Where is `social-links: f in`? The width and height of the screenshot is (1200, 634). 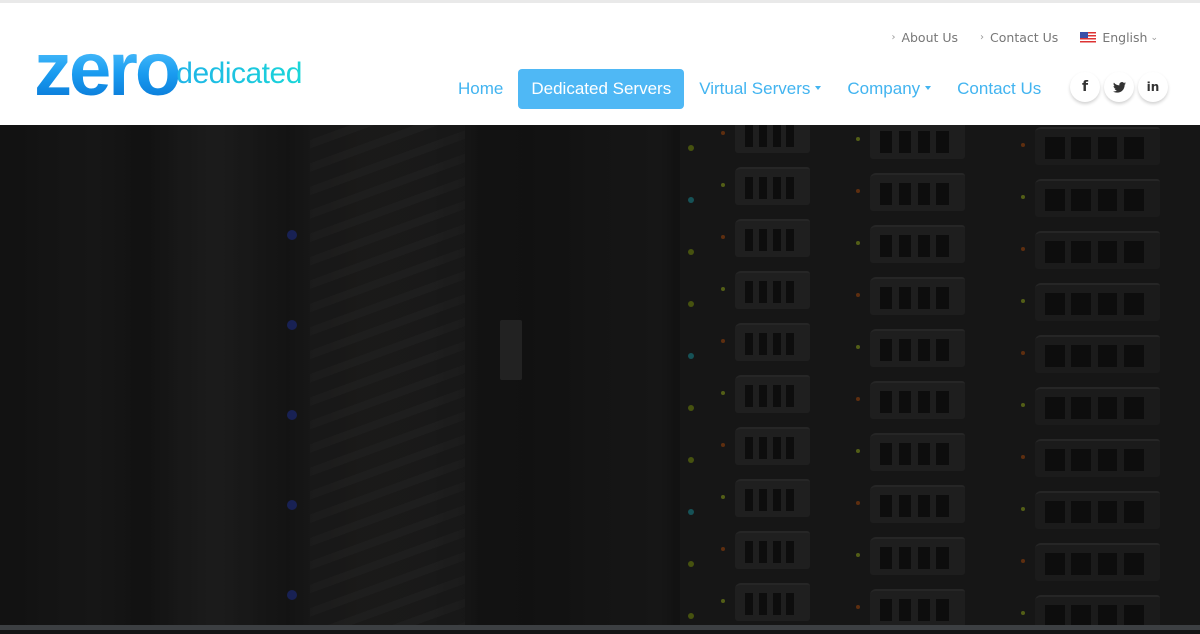
social-links: f in is located at coordinates (1121, 87).